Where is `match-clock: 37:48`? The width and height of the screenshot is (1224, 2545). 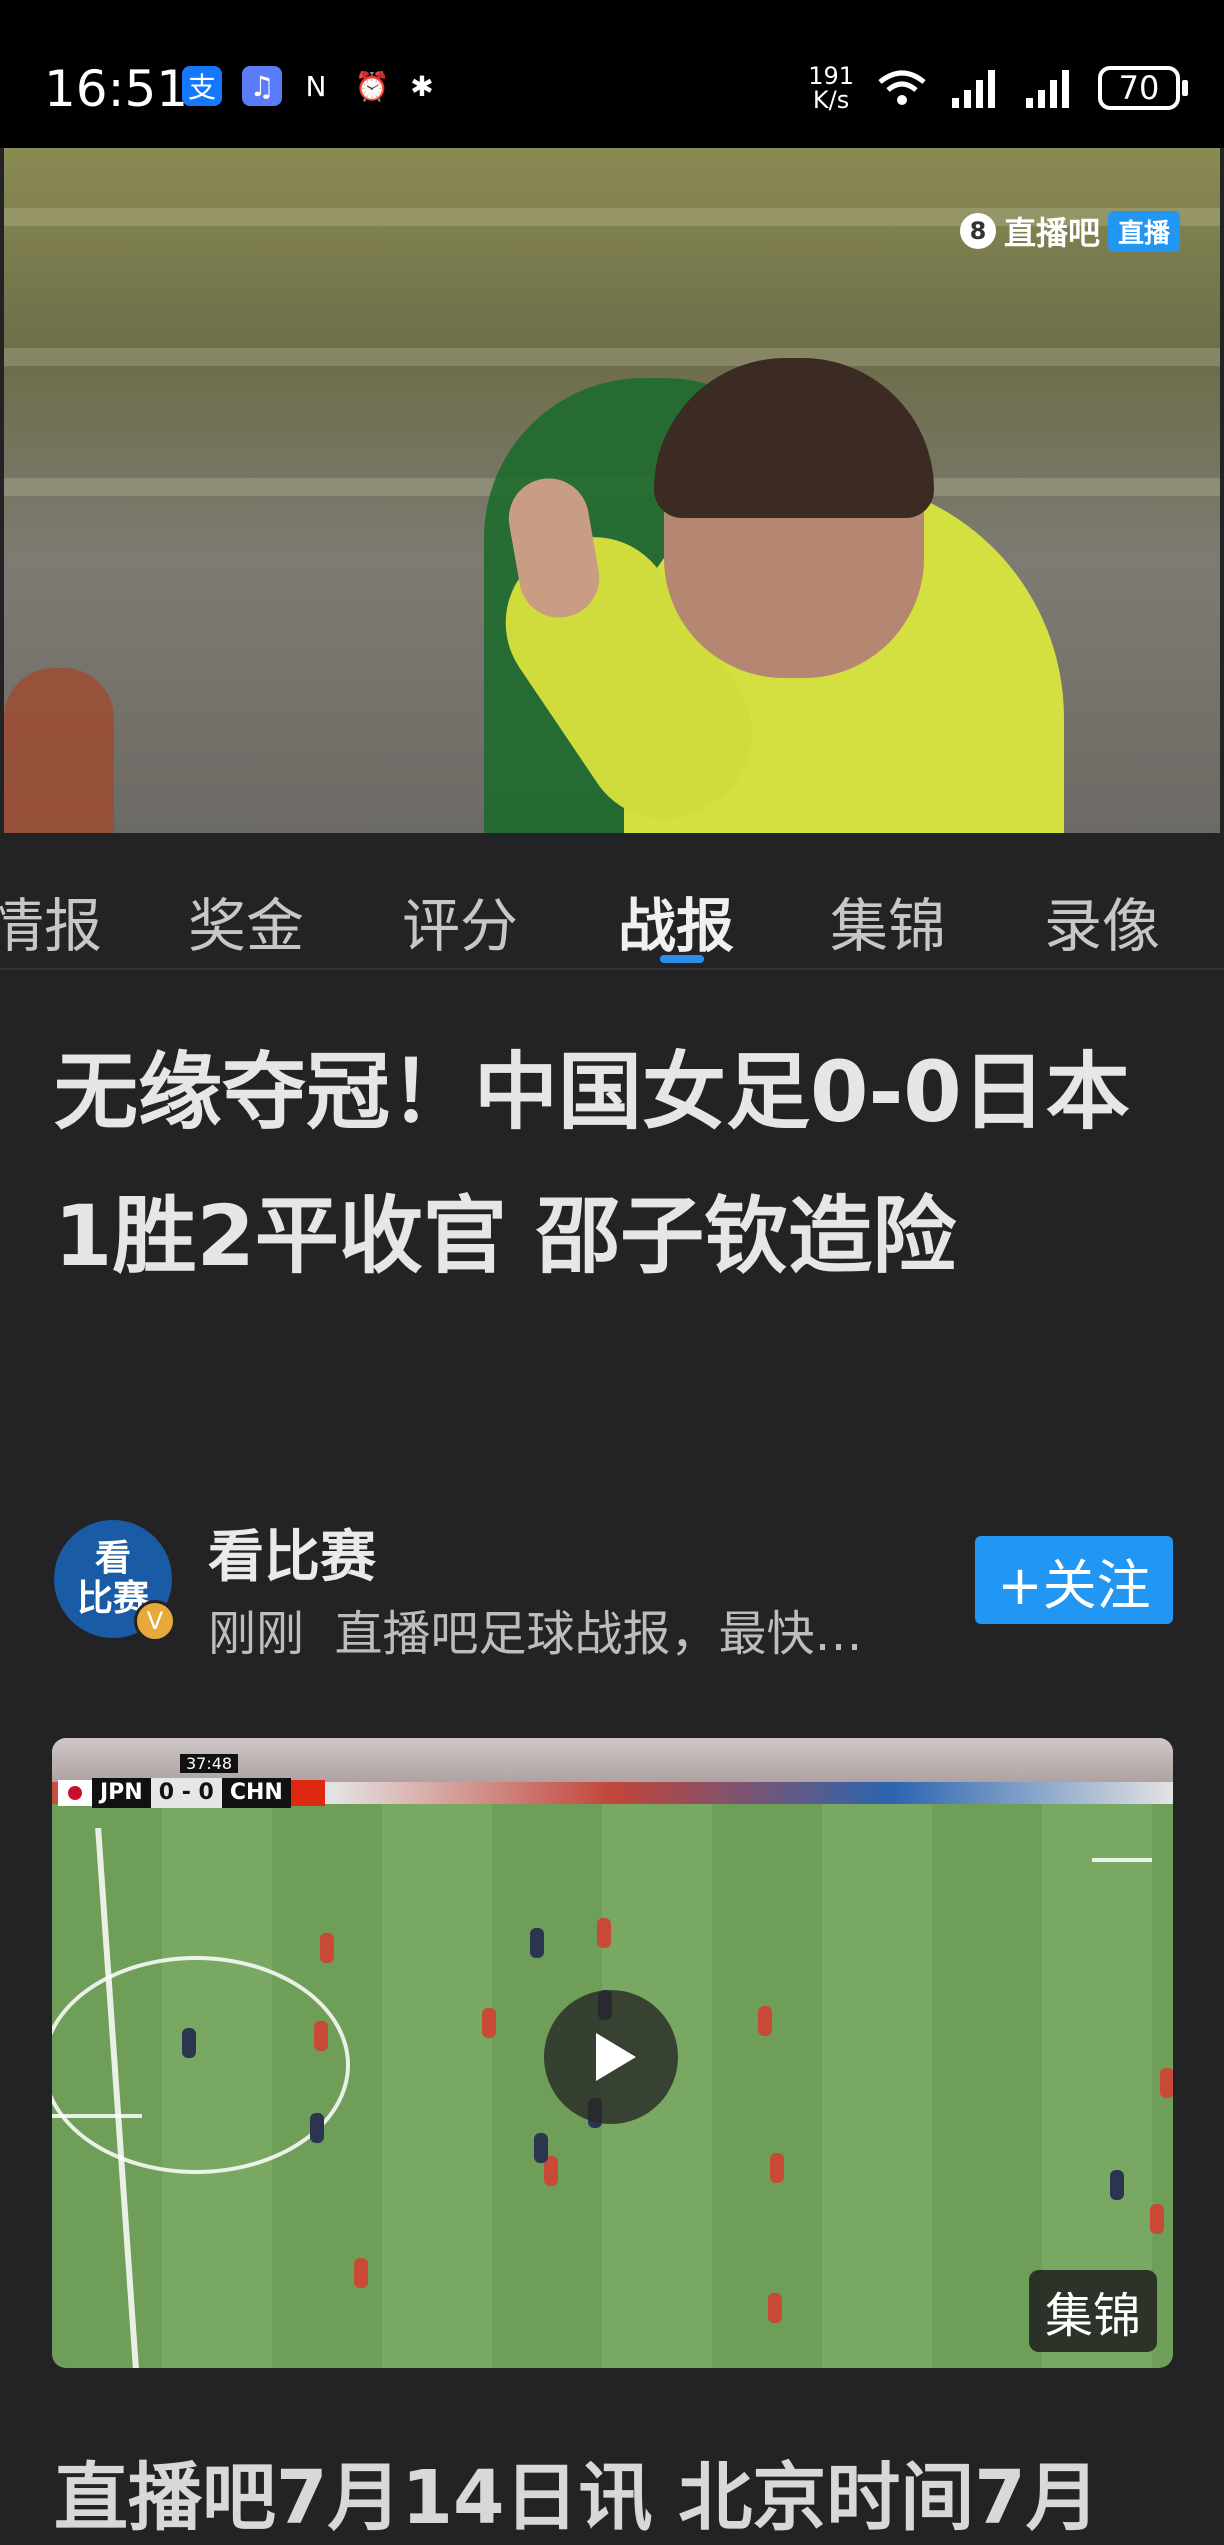
match-clock: 37:48 is located at coordinates (209, 1763).